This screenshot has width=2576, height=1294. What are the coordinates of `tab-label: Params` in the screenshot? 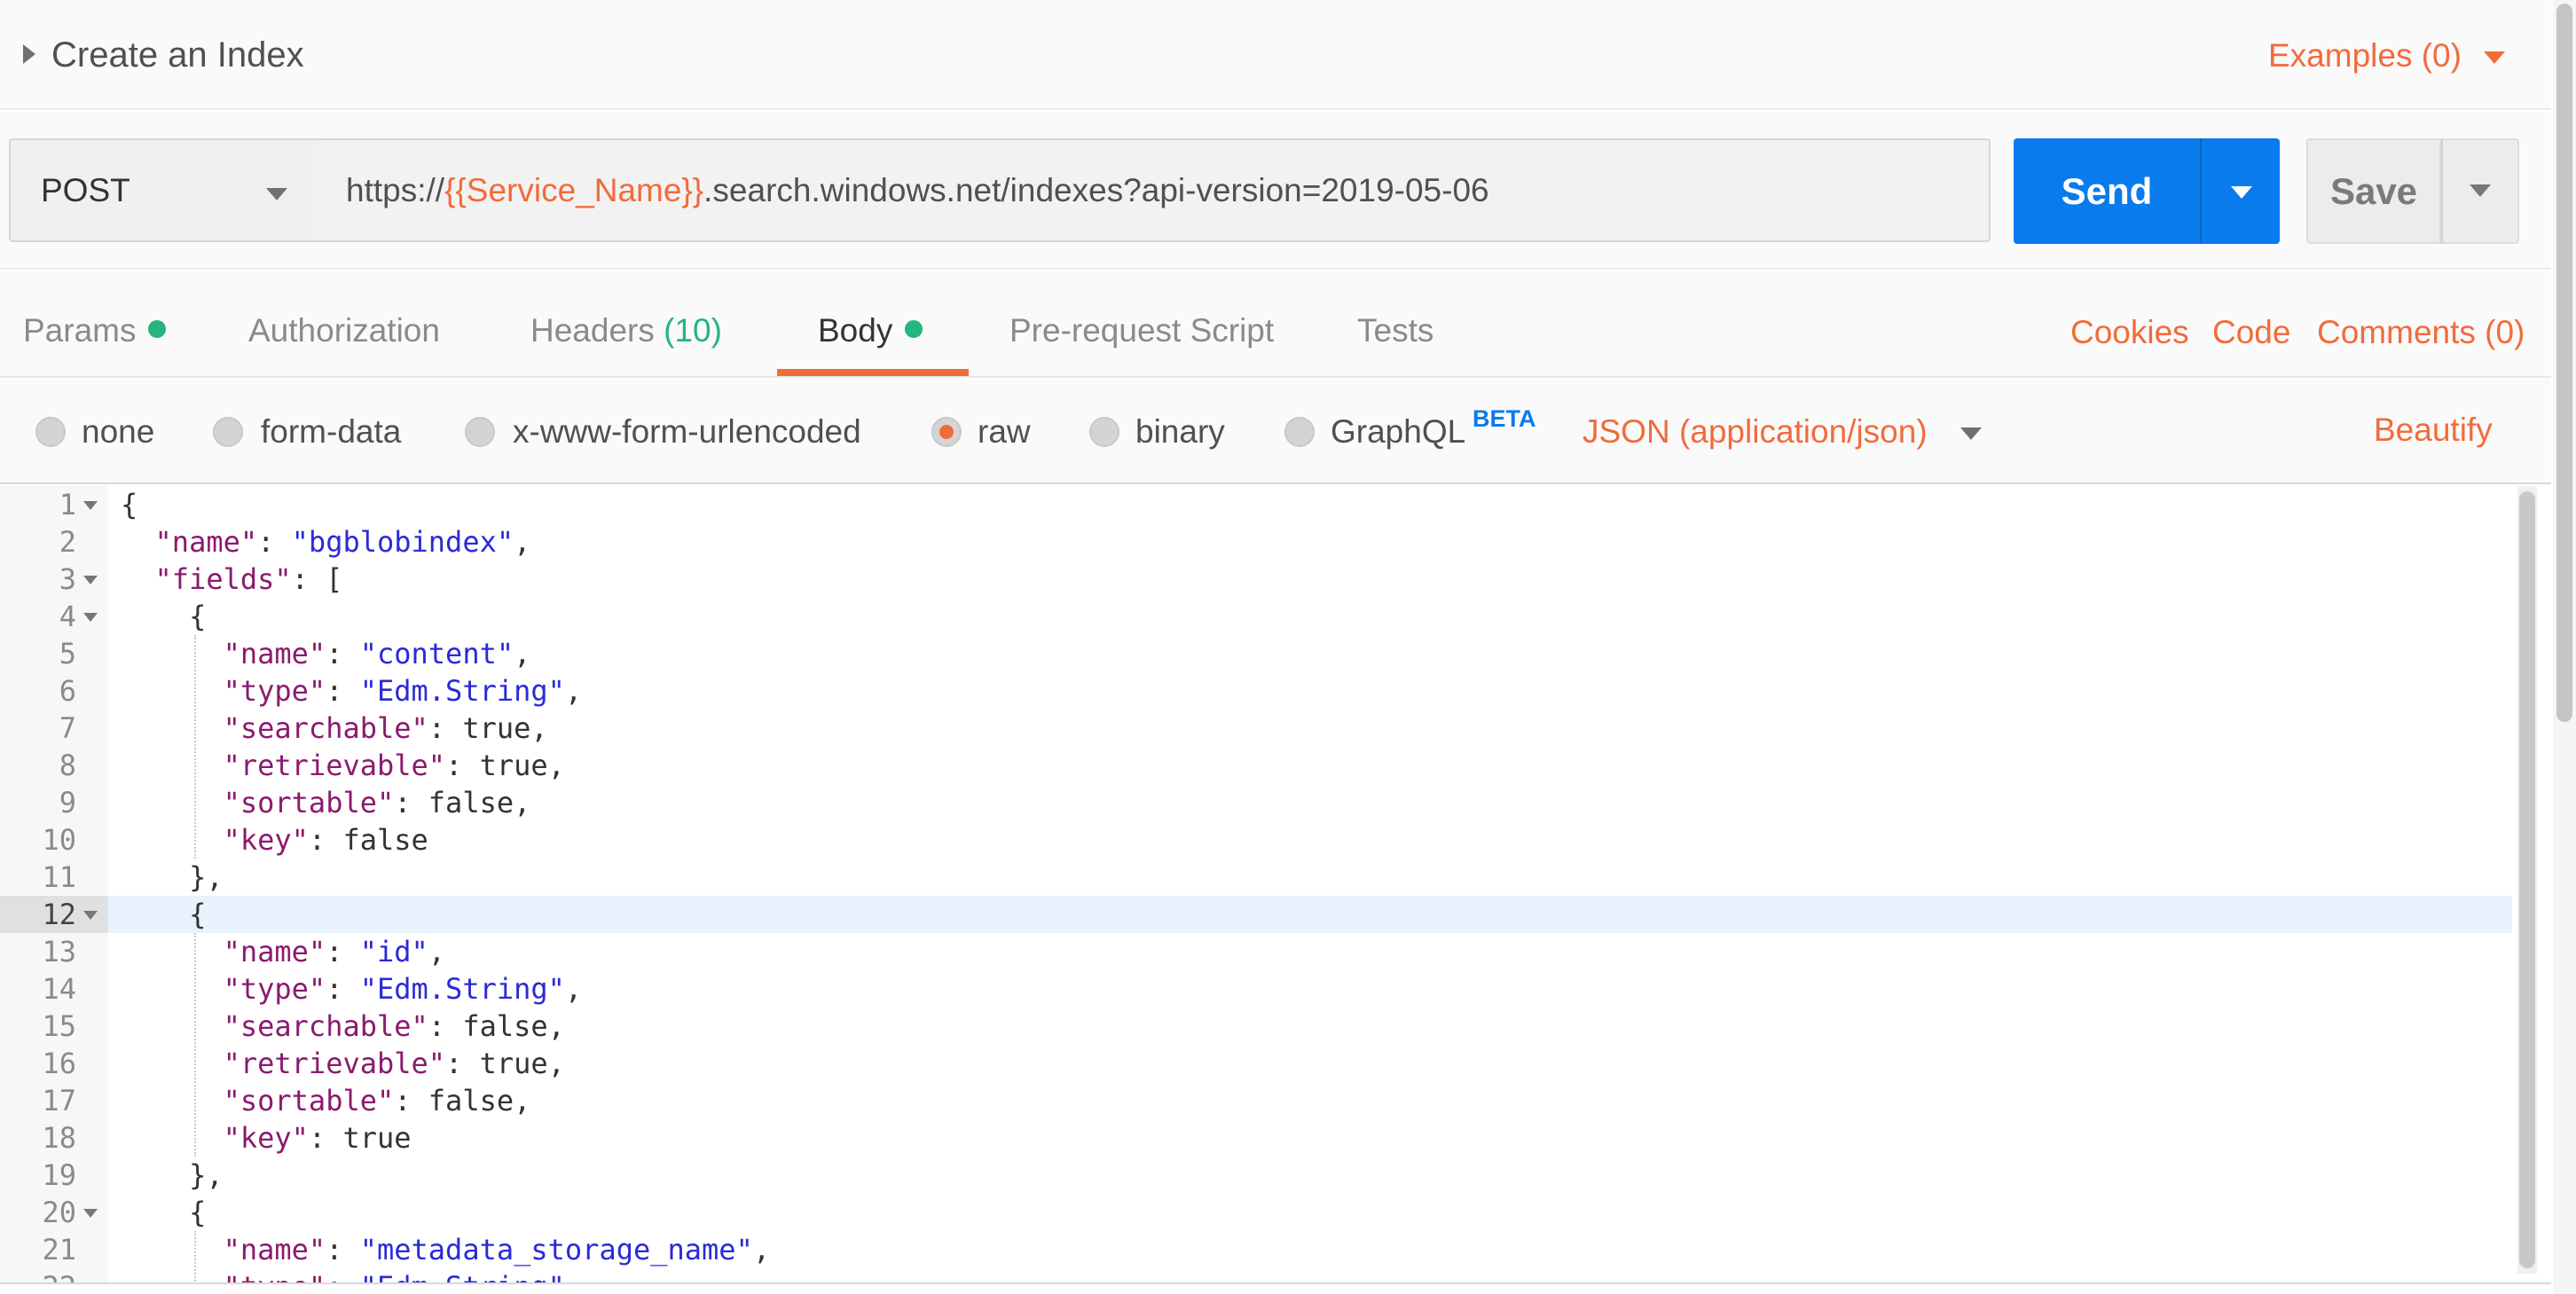 It's located at (80, 331).